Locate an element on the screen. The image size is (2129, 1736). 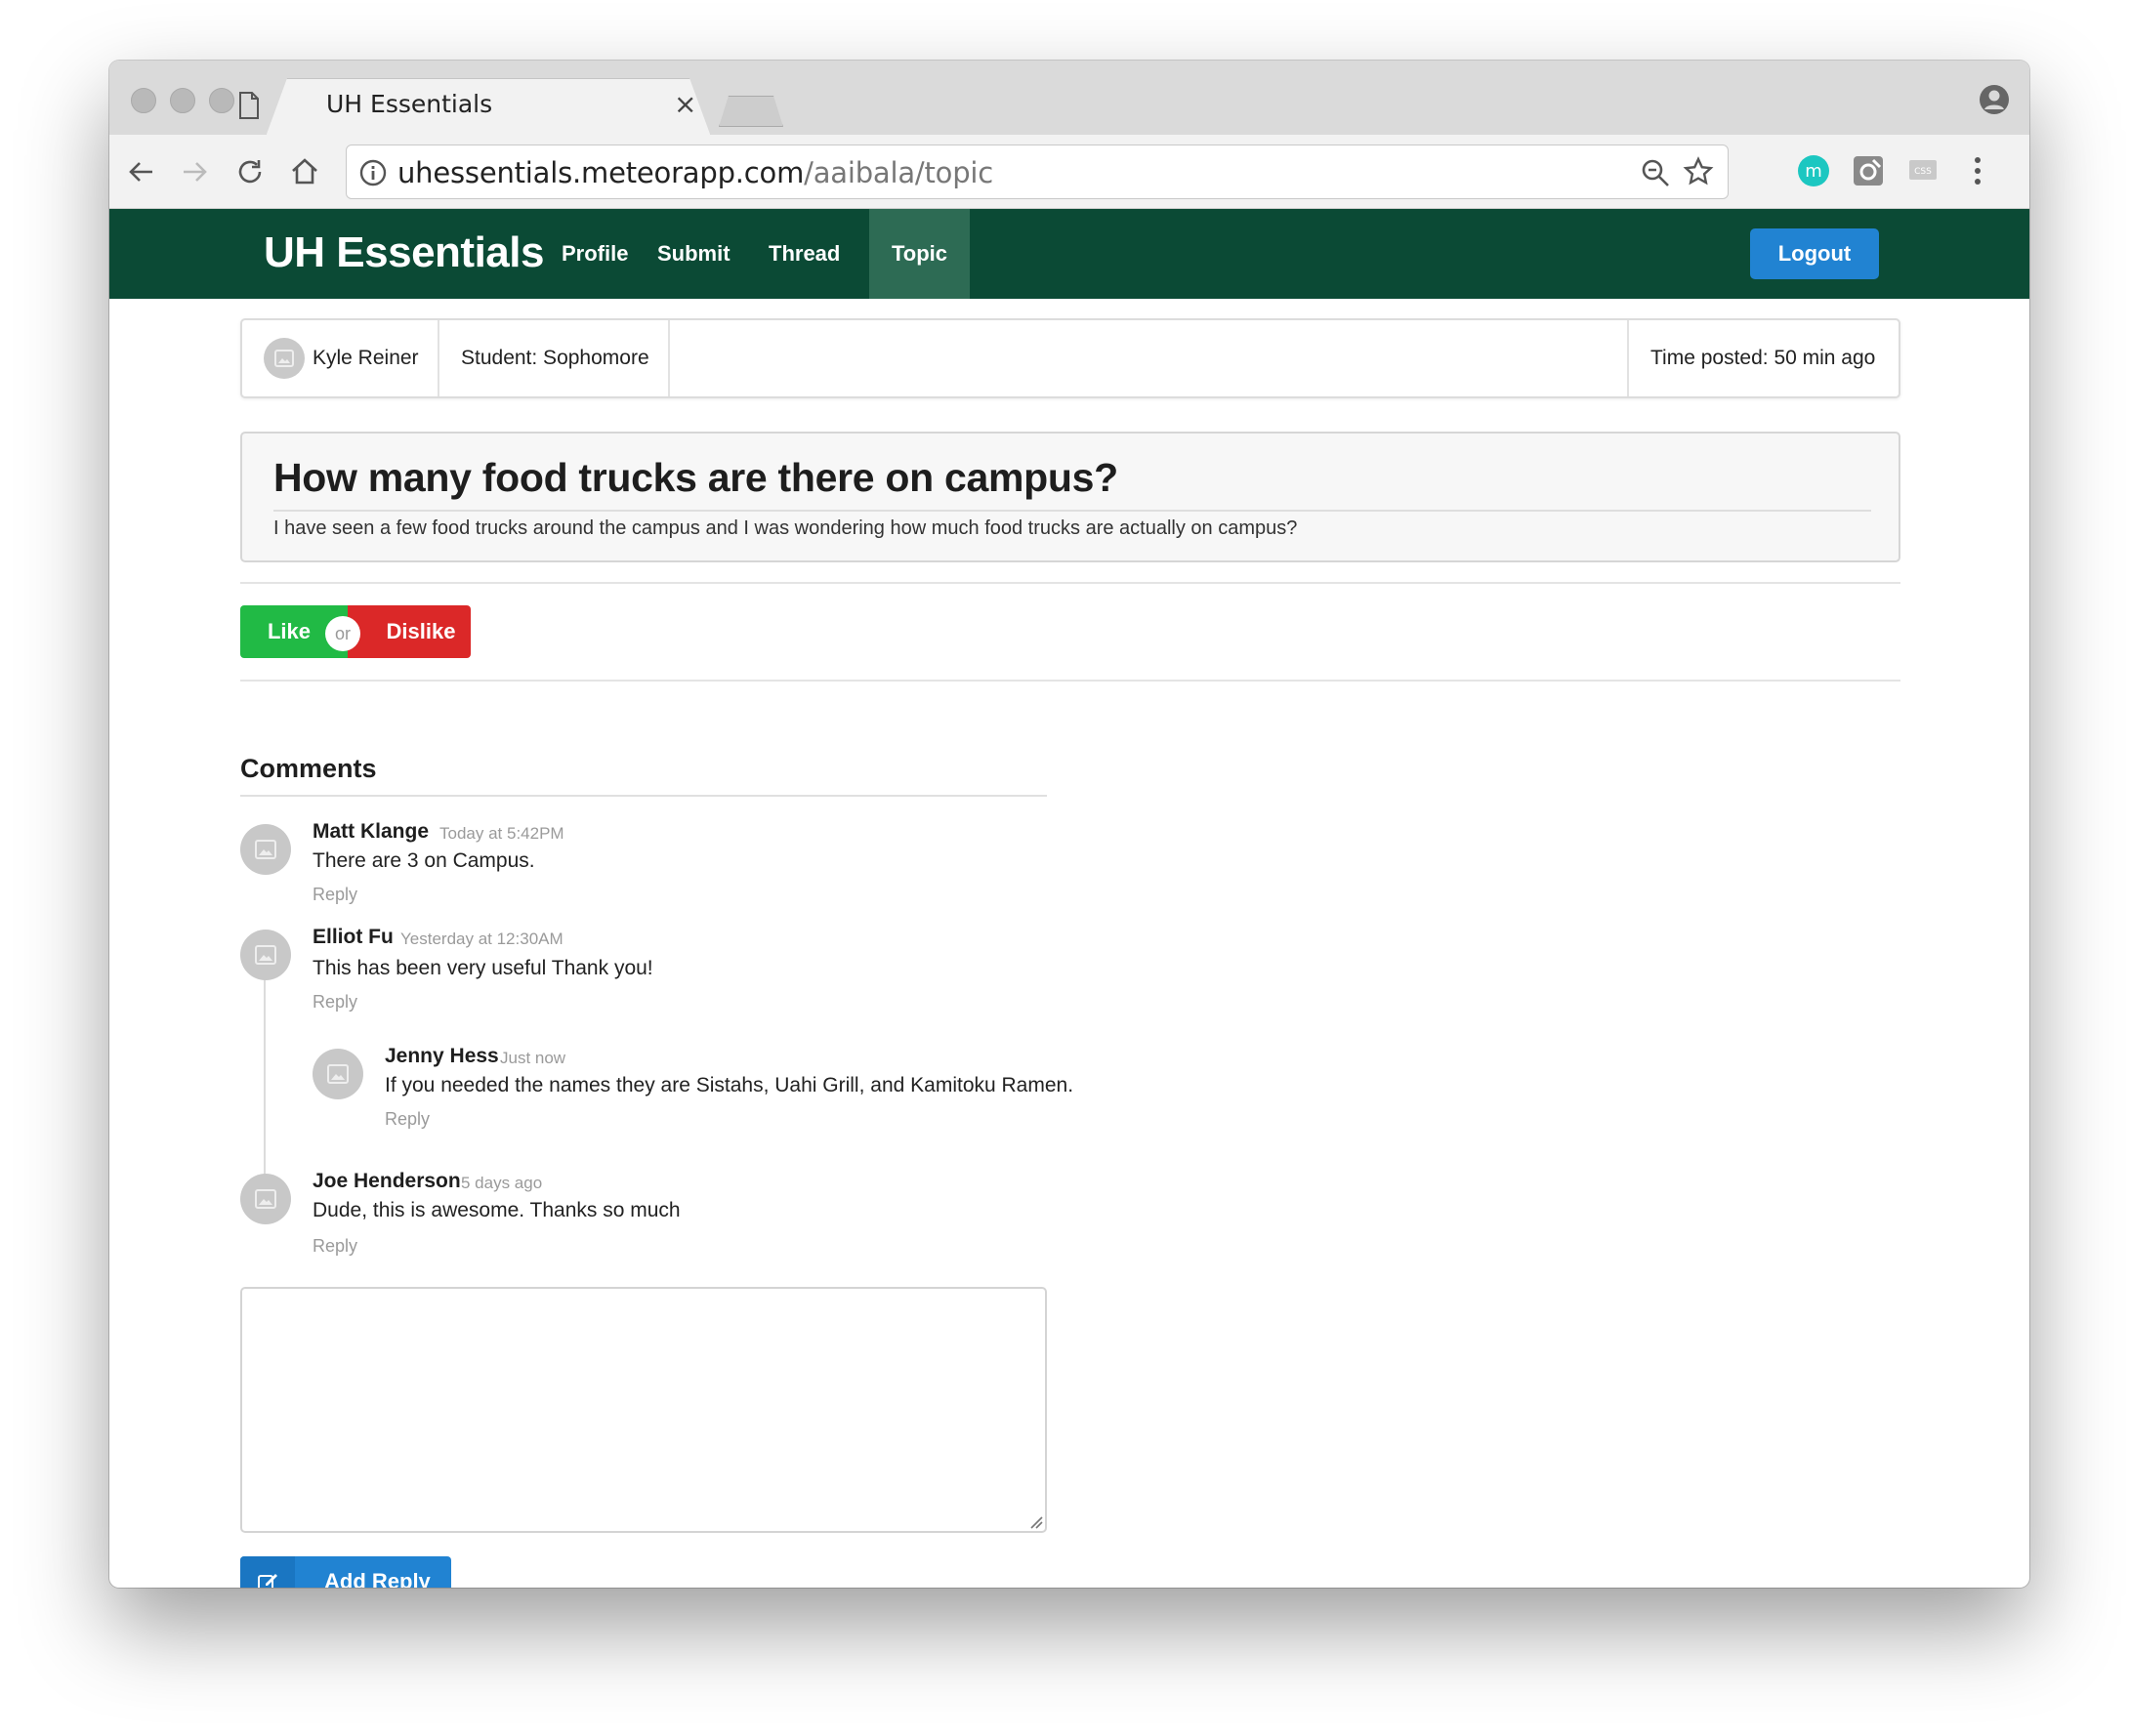
edit-icon is located at coordinates (267, 1572).